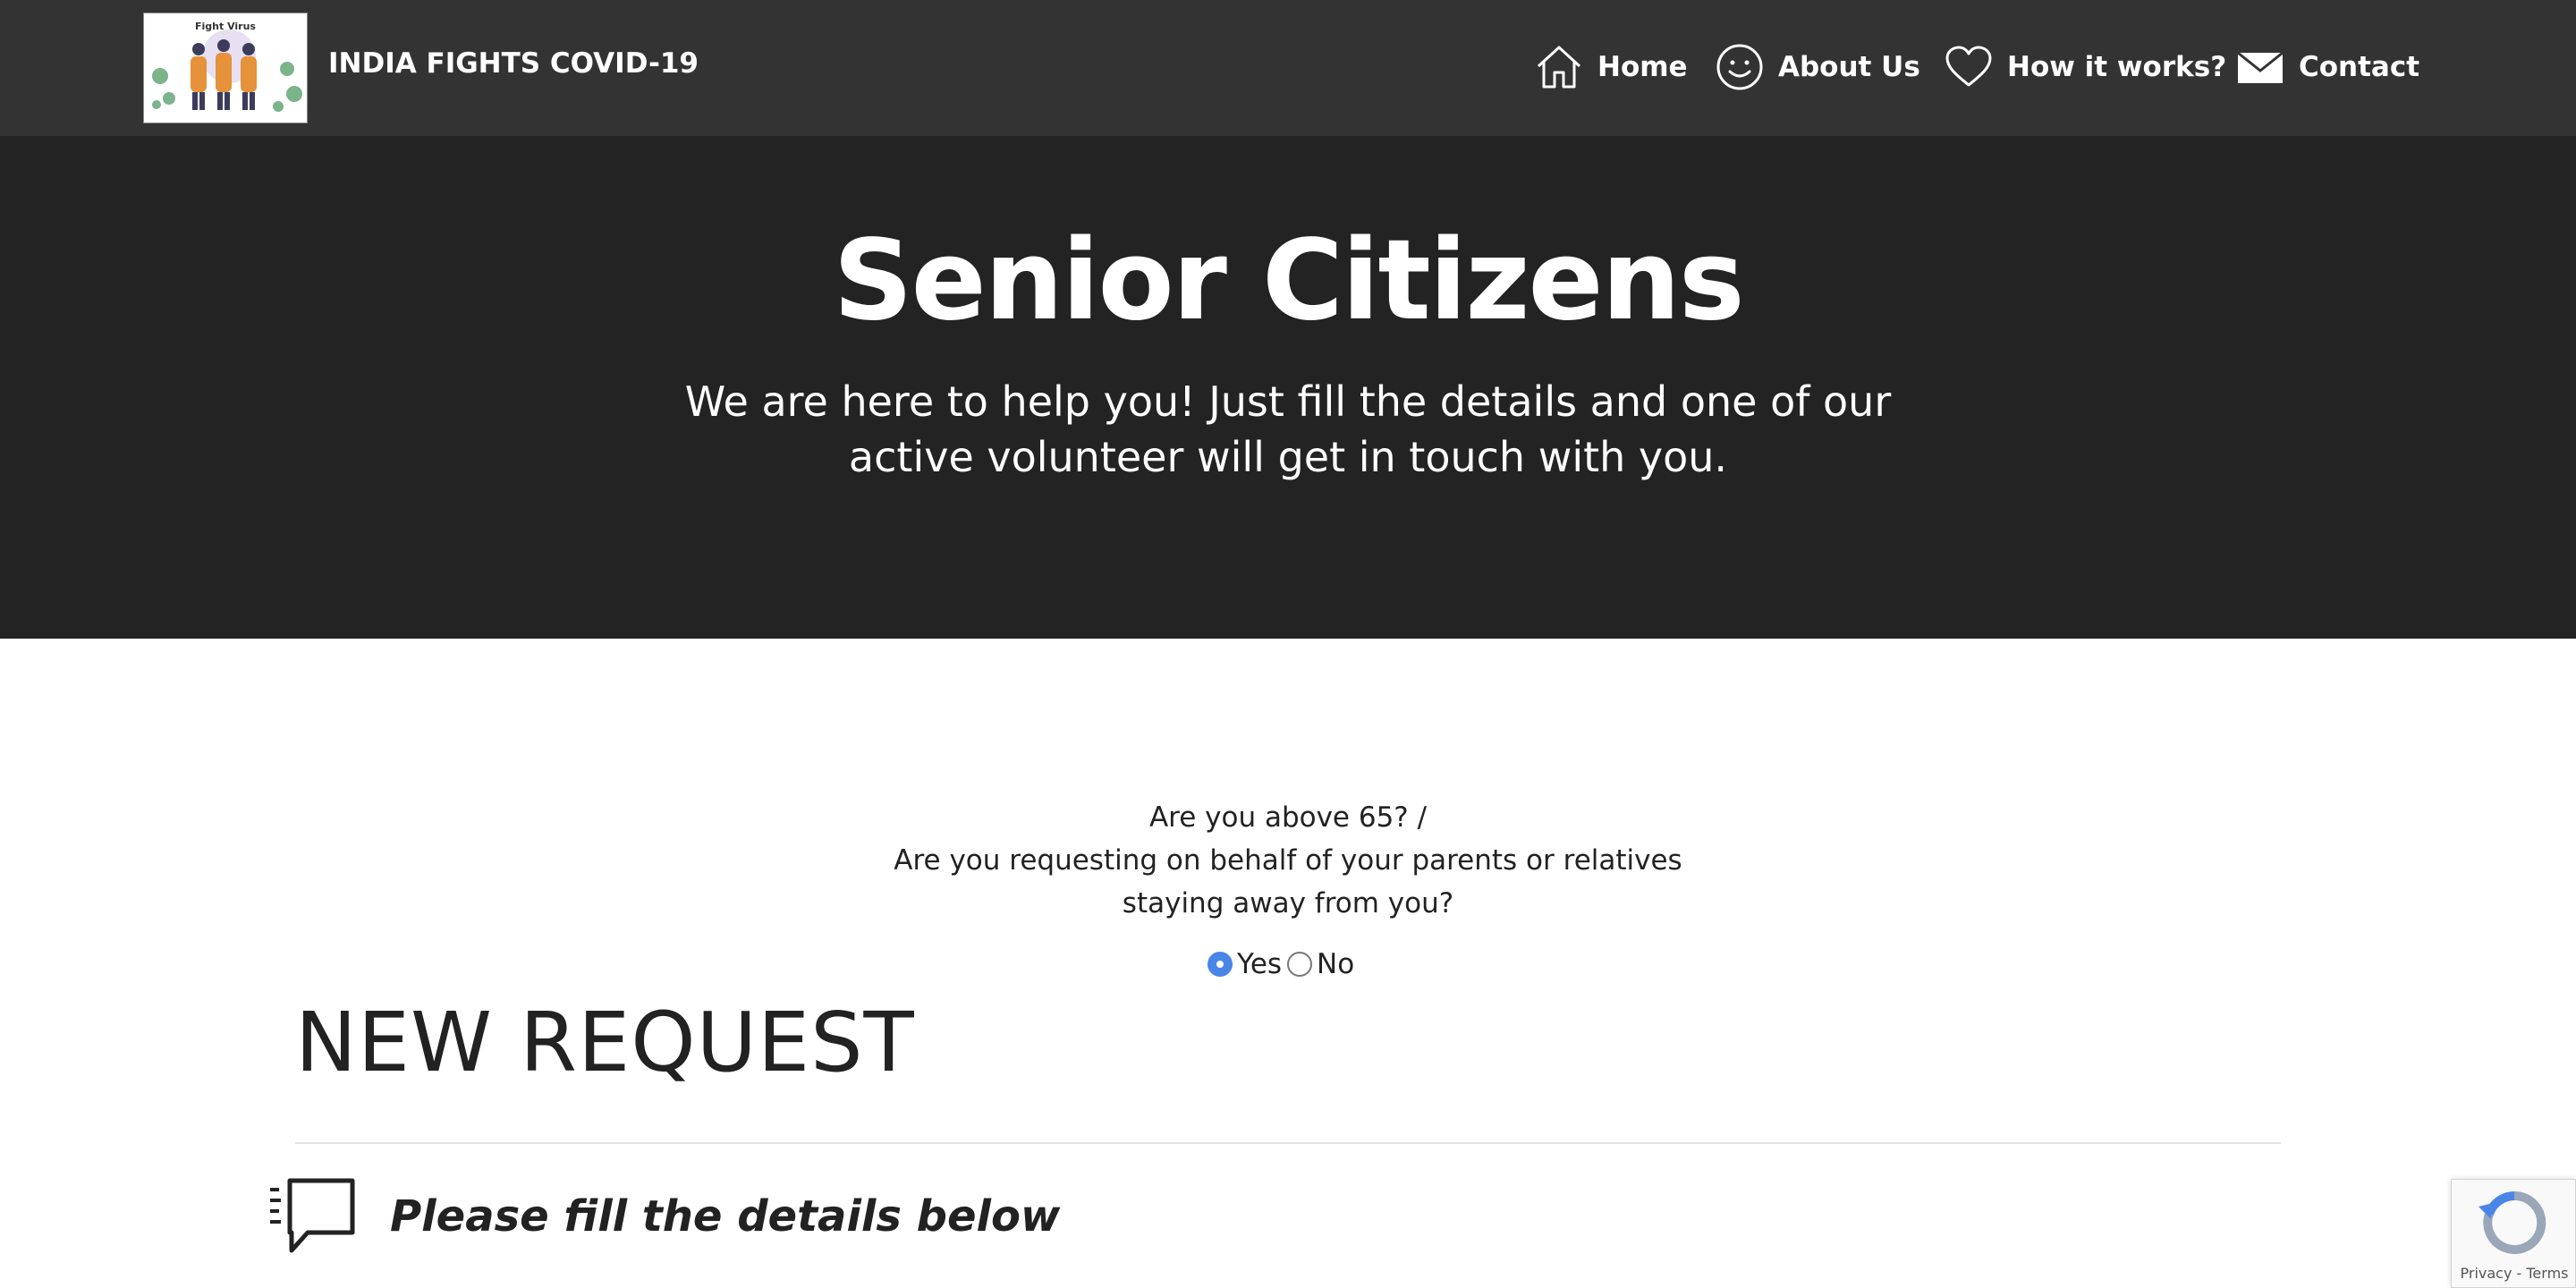  What do you see at coordinates (2512, 1222) in the screenshot?
I see `recaptcha-icon` at bounding box center [2512, 1222].